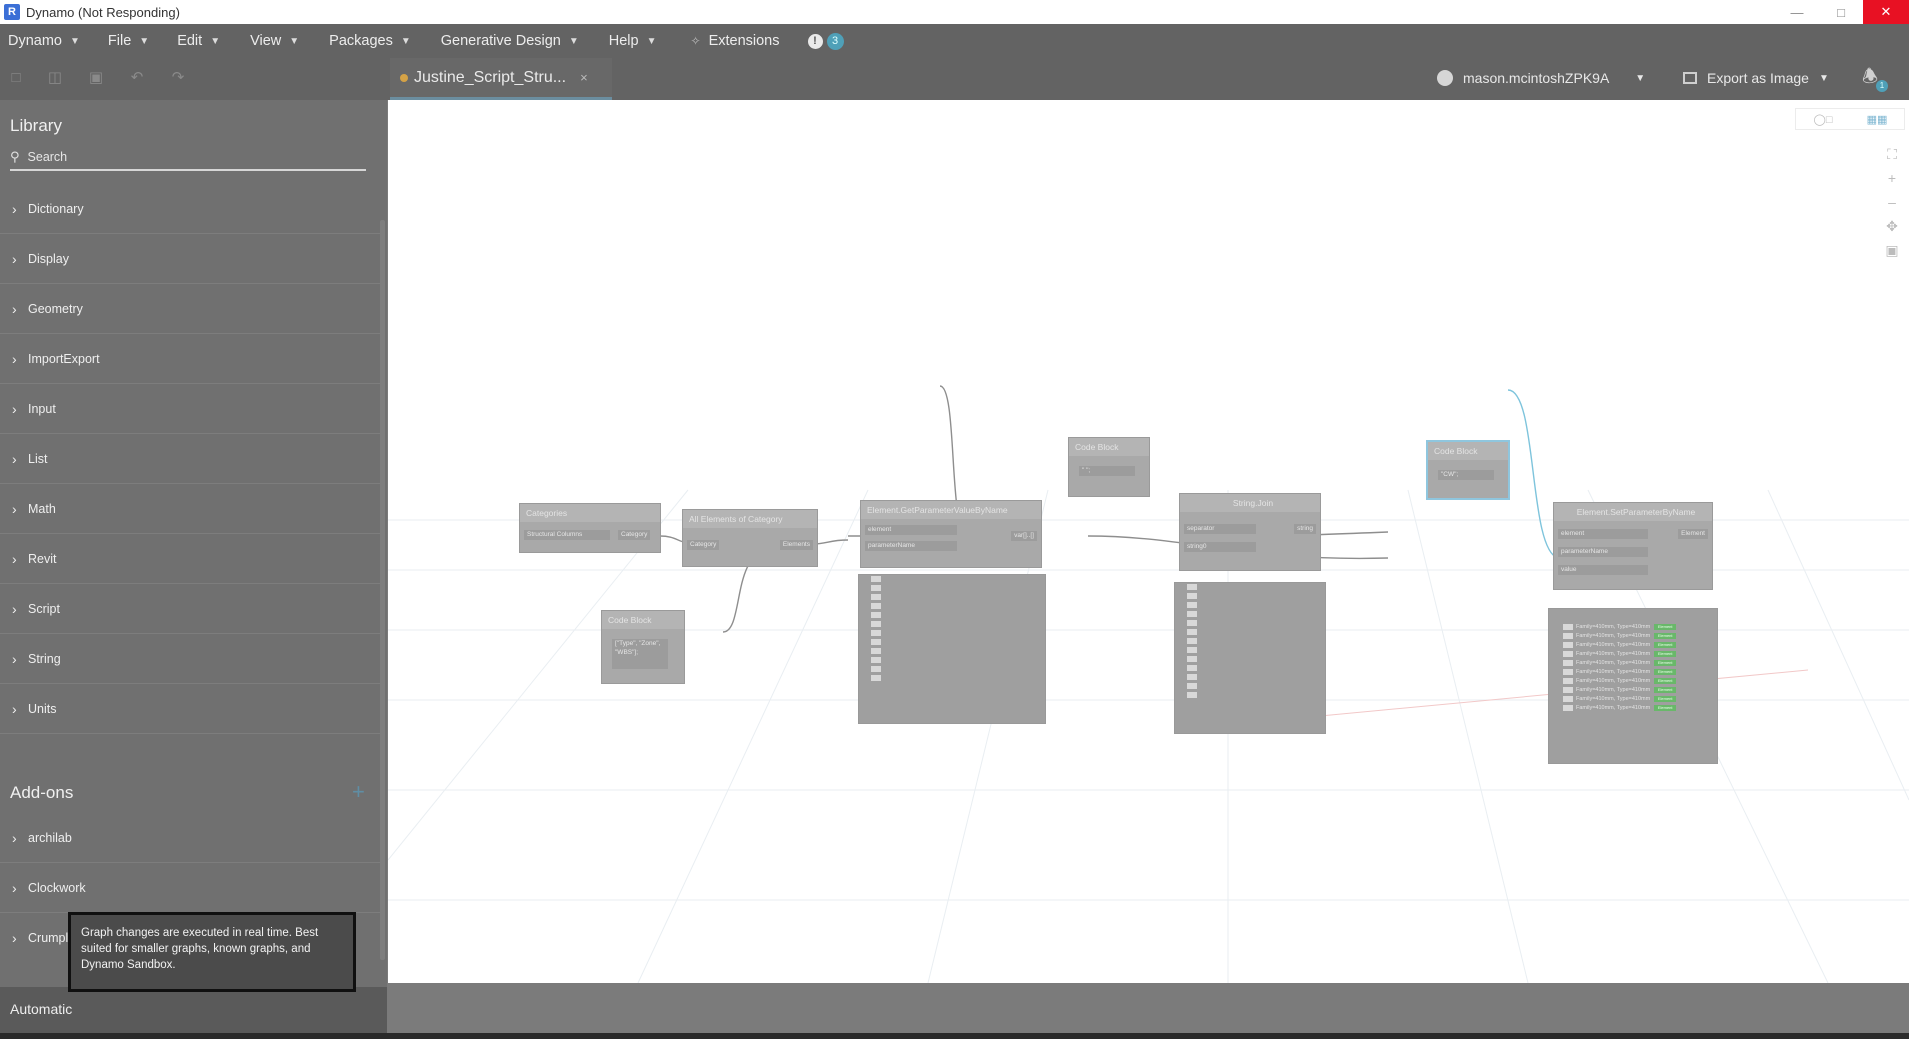 The height and width of the screenshot is (1039, 1909). I want to click on node-string-join: String.Join separator string0 string, so click(1250, 532).